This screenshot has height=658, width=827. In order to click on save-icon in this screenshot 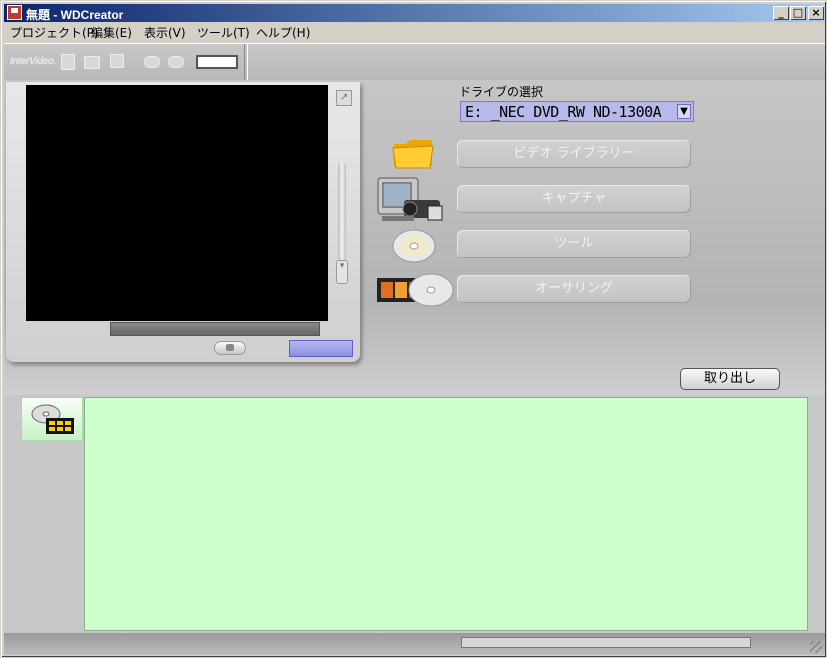, I will do `click(117, 61)`.